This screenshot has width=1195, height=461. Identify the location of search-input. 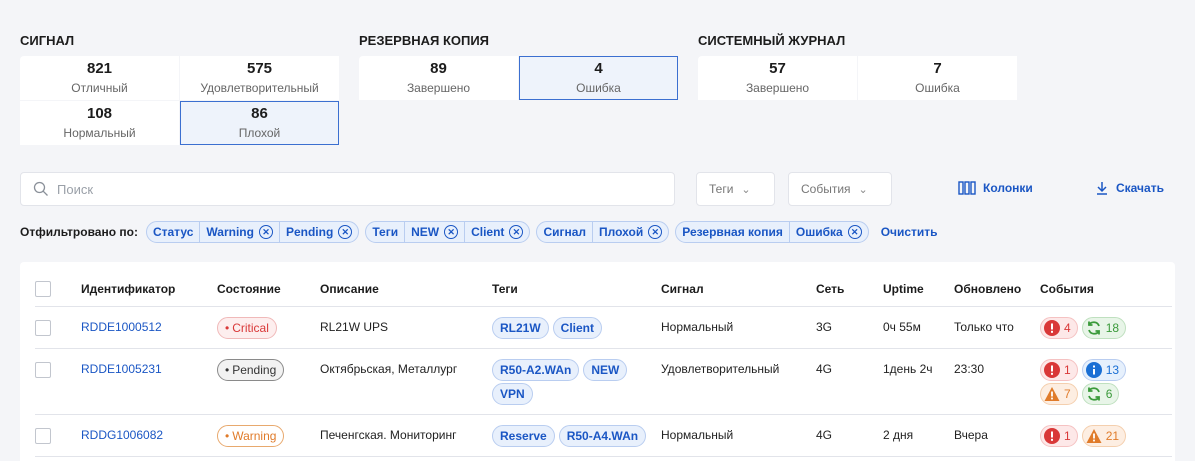
(347, 189).